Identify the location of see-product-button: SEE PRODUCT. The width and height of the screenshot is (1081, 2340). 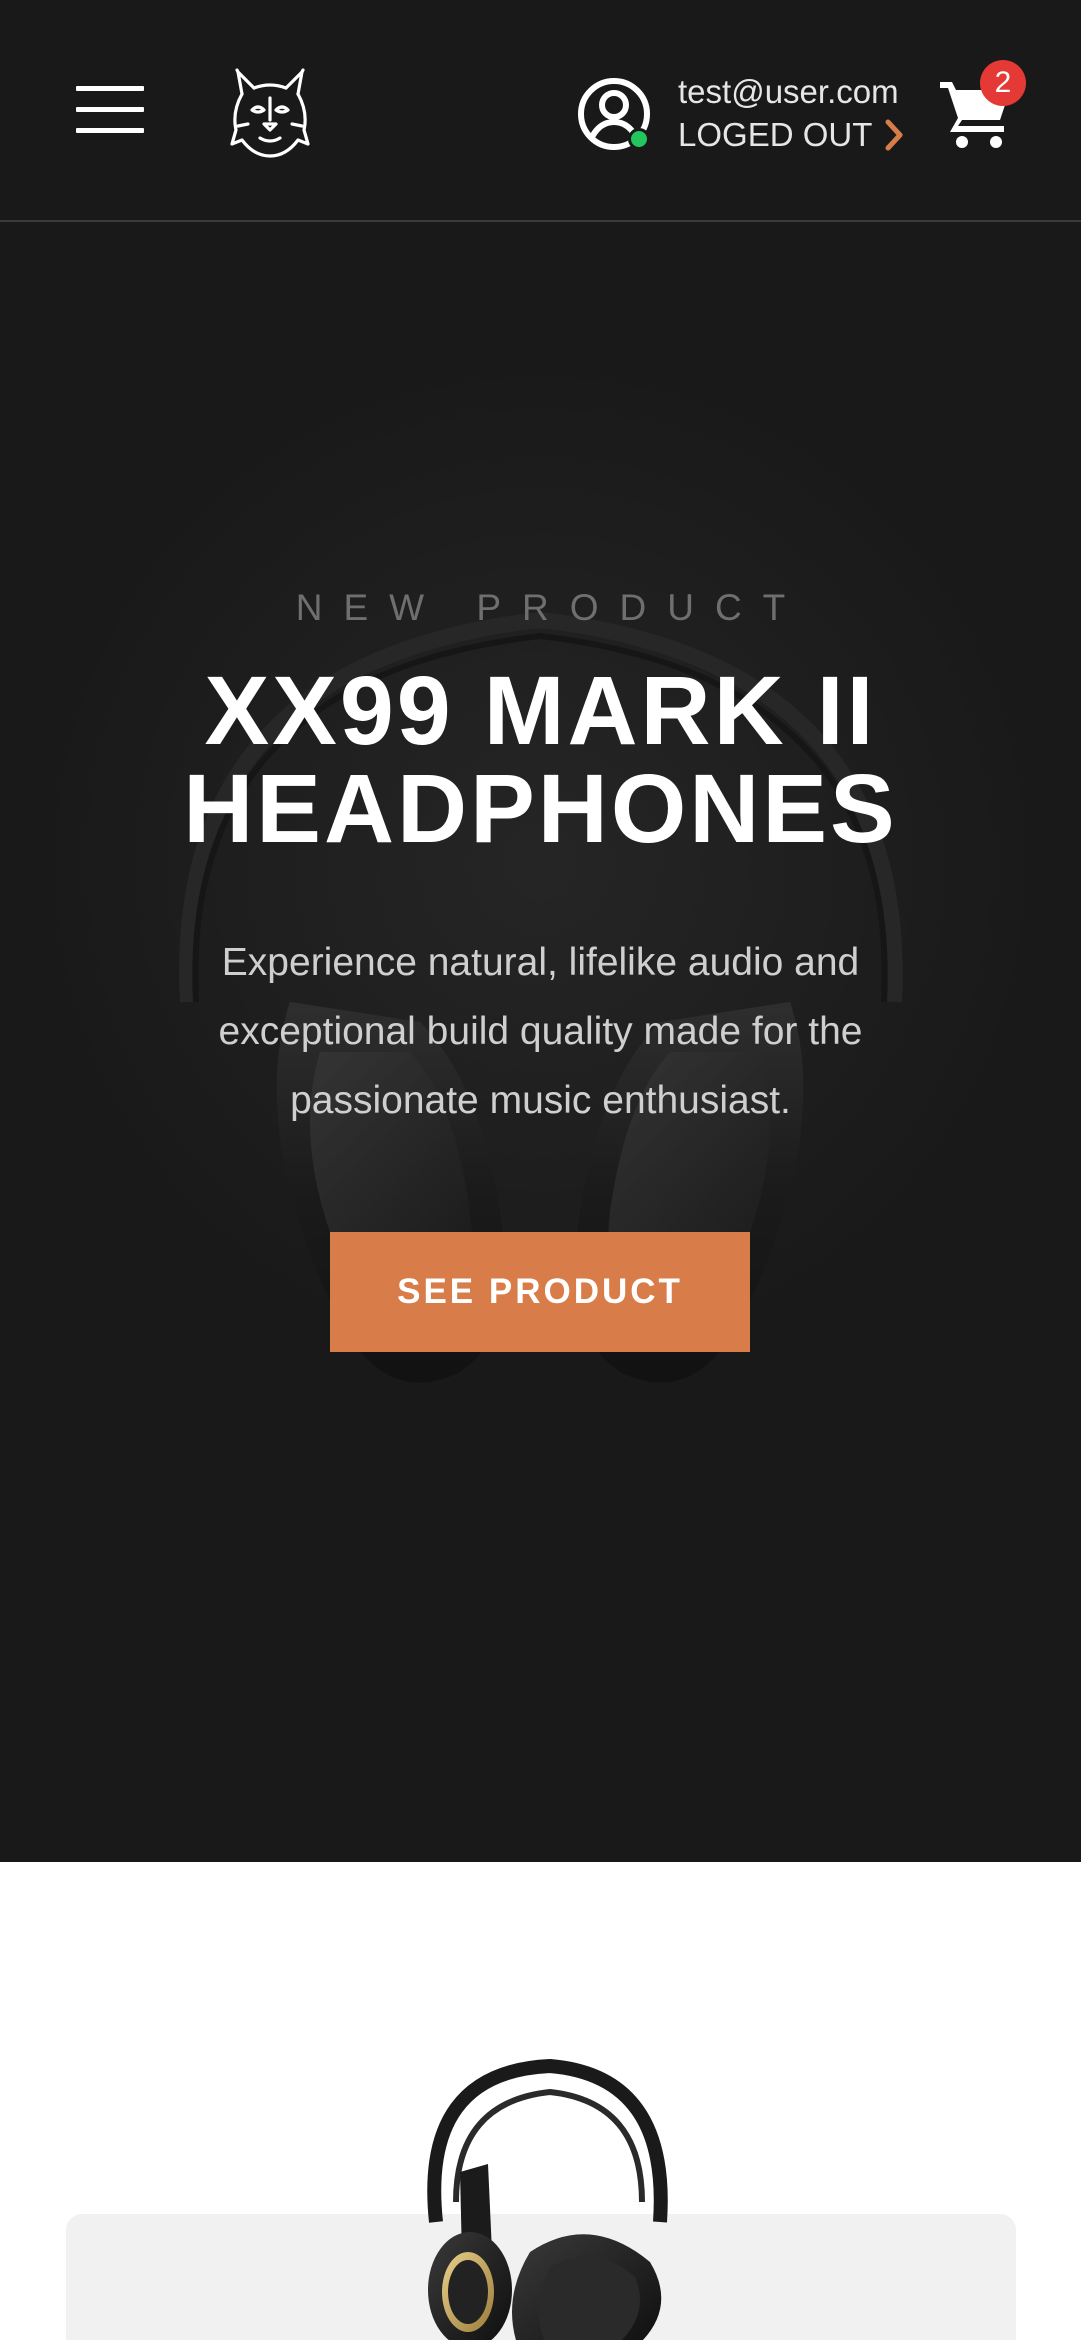
(540, 1292).